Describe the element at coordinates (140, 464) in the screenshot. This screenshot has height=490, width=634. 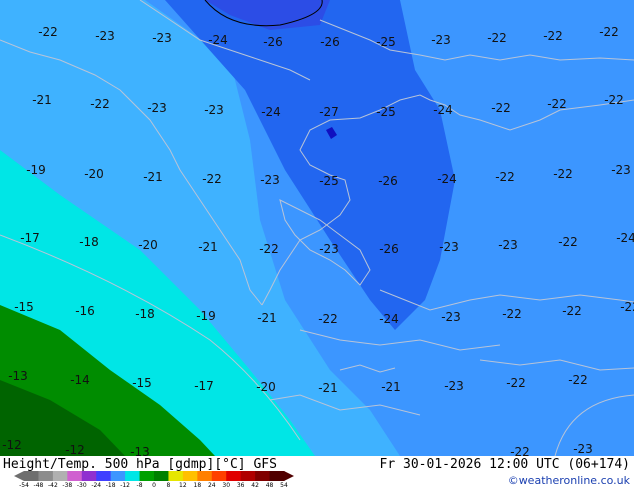
I see `map-title: Height/Temp. 500 hPa [gdmp][°C] GFS` at that location.